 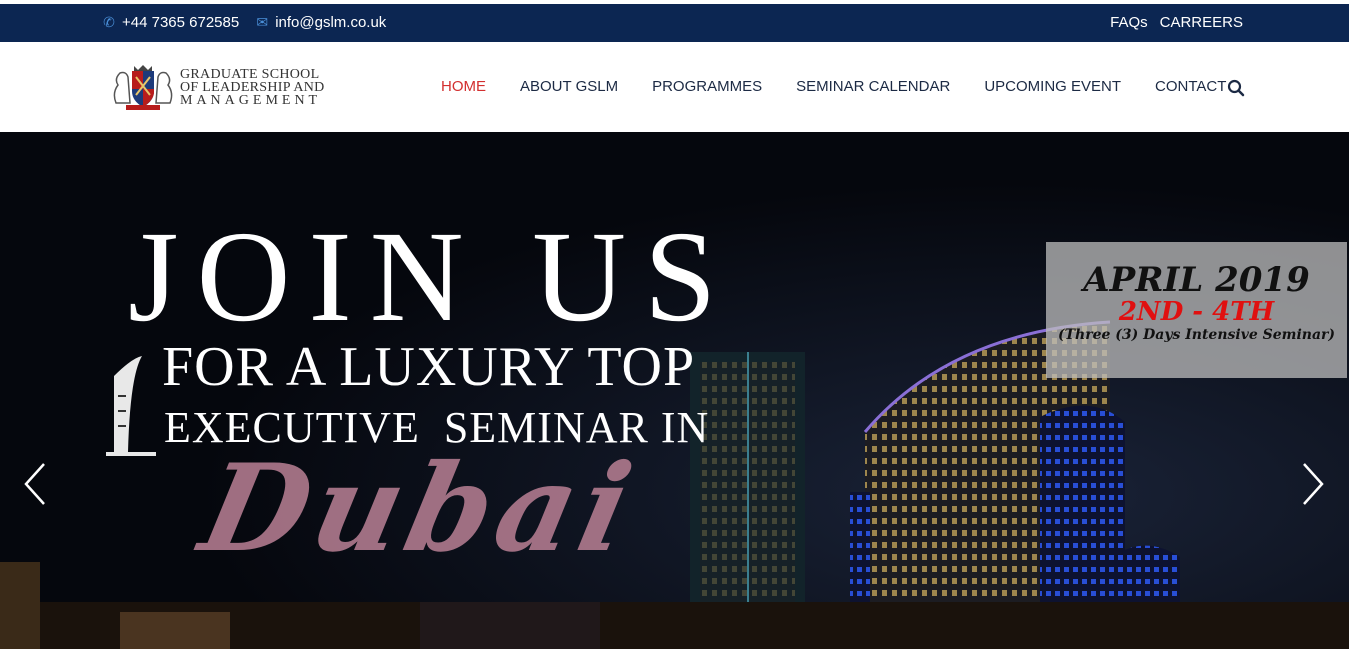 I want to click on contact-info: ✆ +44 7365 672585 ✉ info@gslm.co.uk, so click(x=248, y=22).